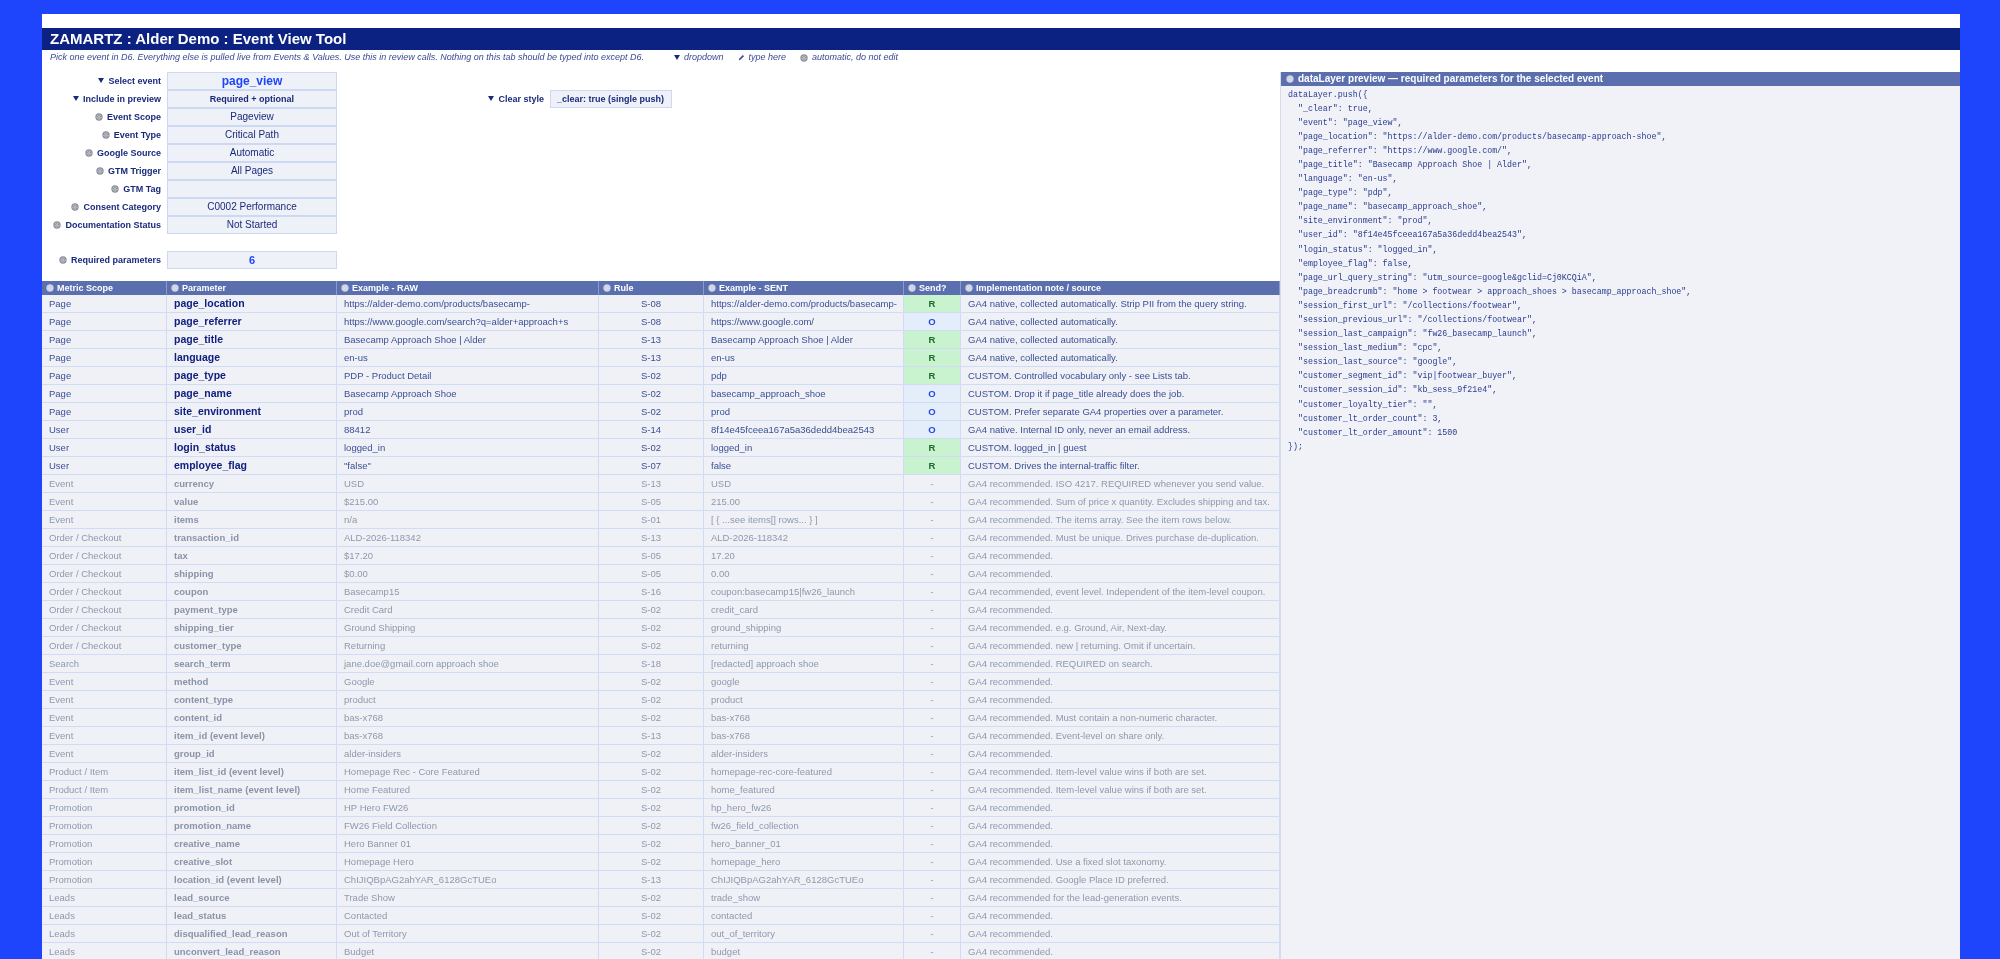 The height and width of the screenshot is (959, 2000). I want to click on table-cell: credit_card, so click(804, 609).